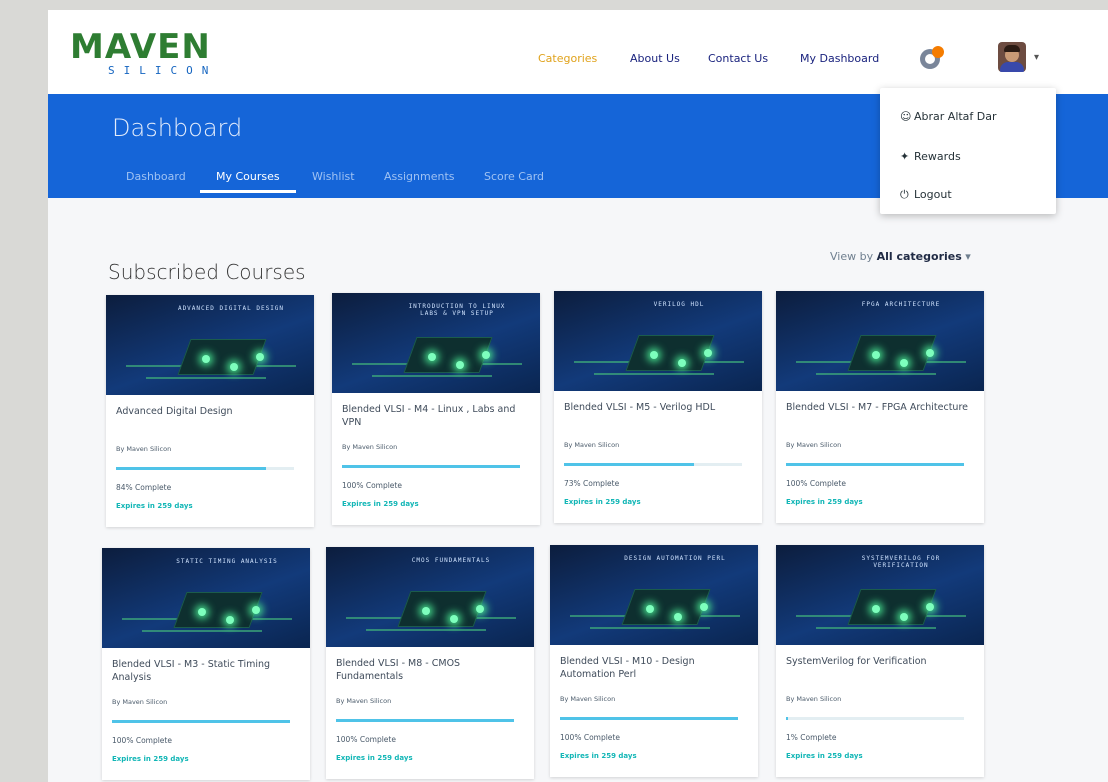 The width and height of the screenshot is (1108, 782). I want to click on tab-score-card: Score Card, so click(514, 176).